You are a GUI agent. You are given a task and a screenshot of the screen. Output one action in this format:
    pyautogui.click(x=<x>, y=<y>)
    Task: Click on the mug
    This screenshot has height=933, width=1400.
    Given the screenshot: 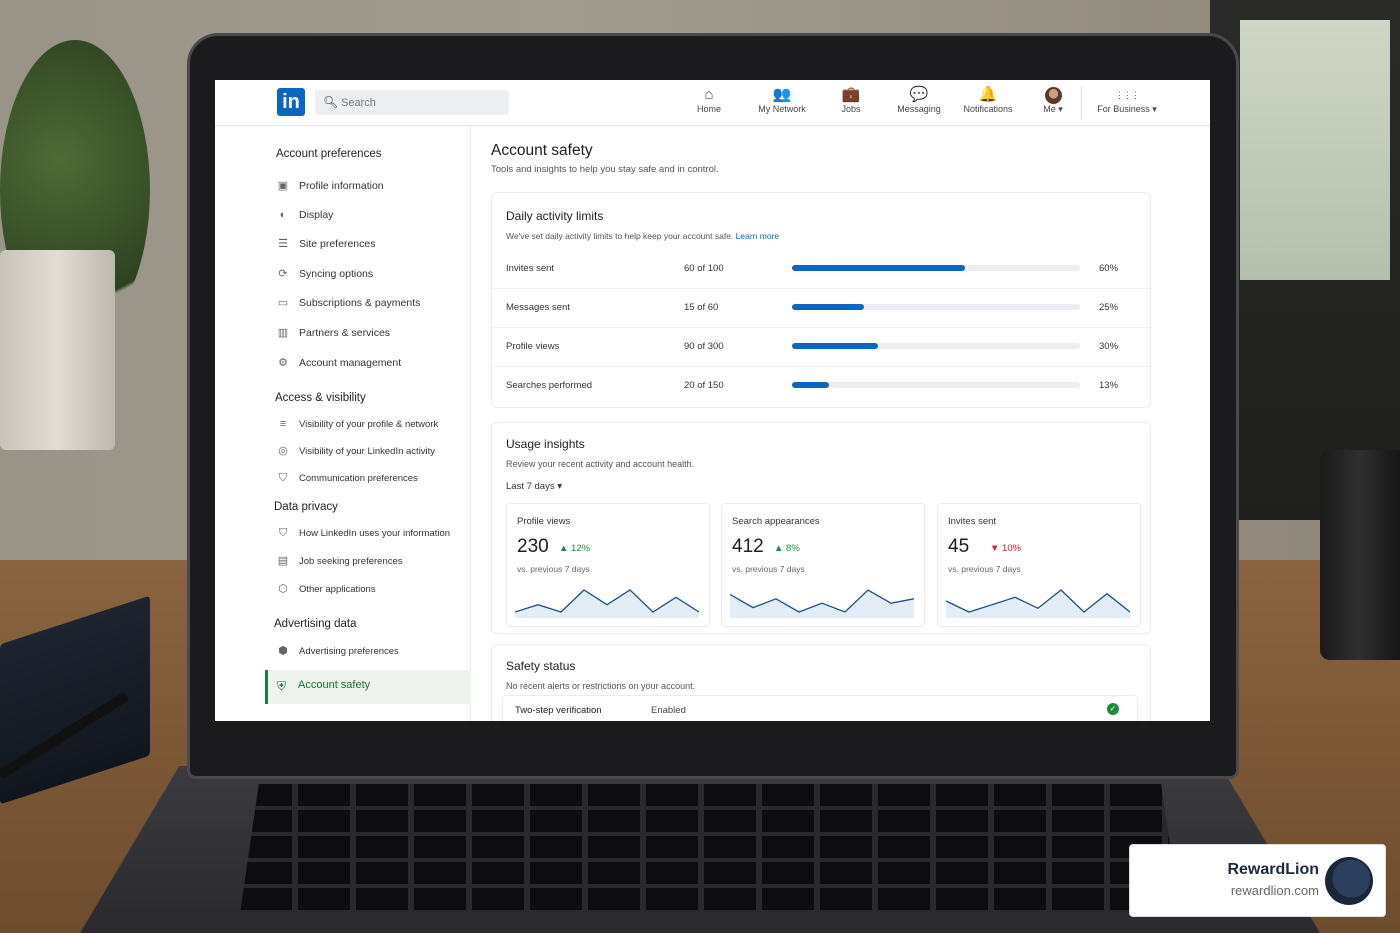 What is the action you would take?
    pyautogui.click(x=1360, y=555)
    